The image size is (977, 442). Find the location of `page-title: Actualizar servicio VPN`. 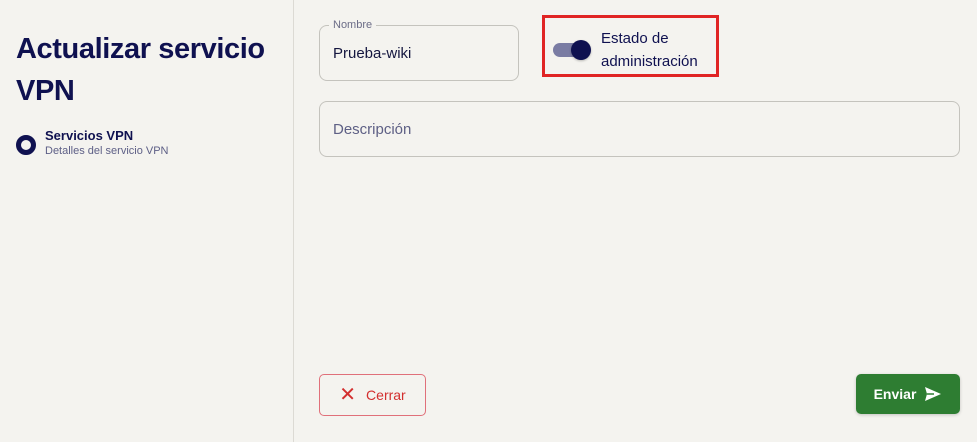

page-title: Actualizar servicio VPN is located at coordinates (140, 70).